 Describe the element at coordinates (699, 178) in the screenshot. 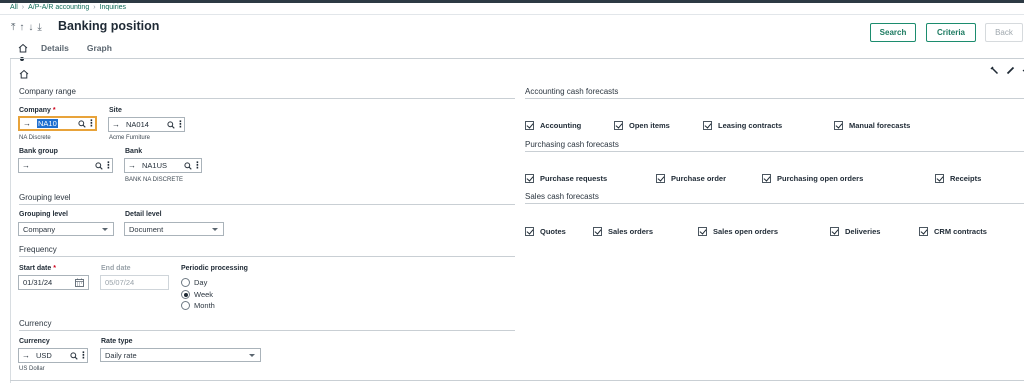

I see `checkbox-label: Purchase order` at that location.